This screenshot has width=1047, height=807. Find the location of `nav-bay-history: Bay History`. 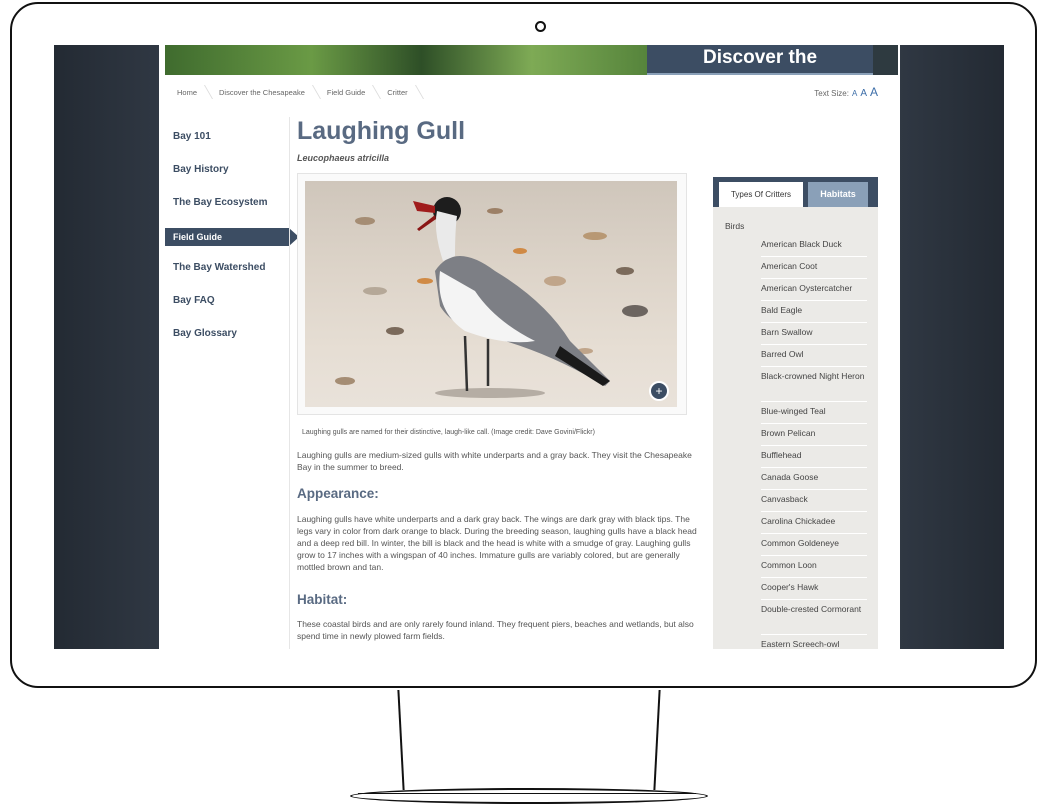

nav-bay-history: Bay History is located at coordinates (229, 178).